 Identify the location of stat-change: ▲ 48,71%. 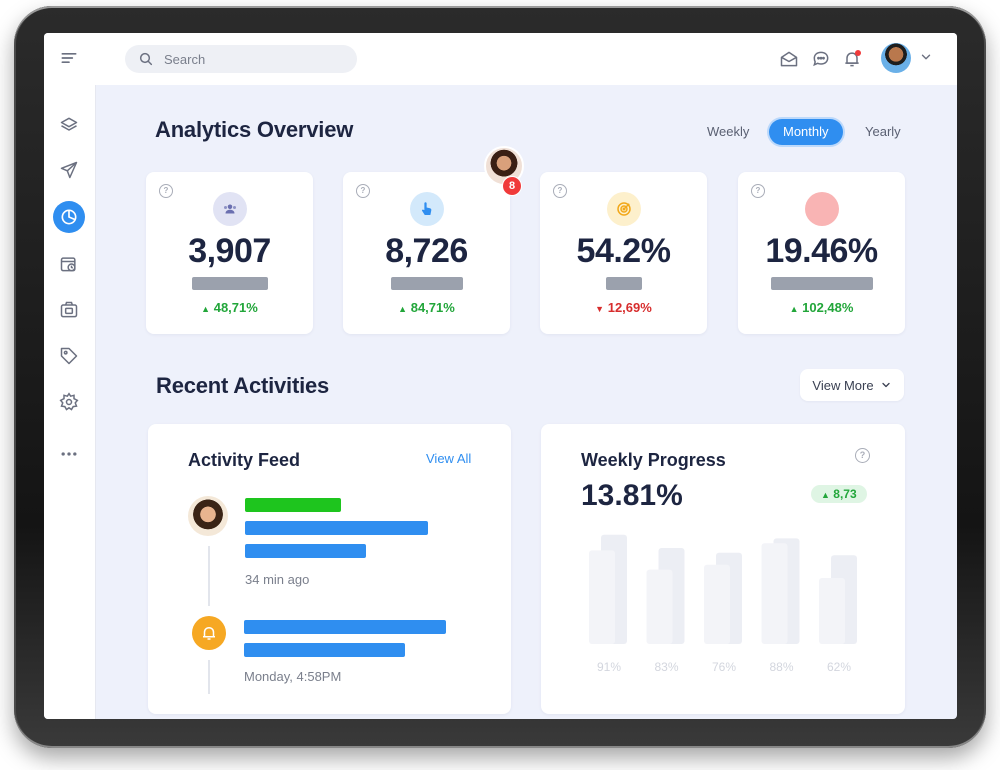
(229, 307).